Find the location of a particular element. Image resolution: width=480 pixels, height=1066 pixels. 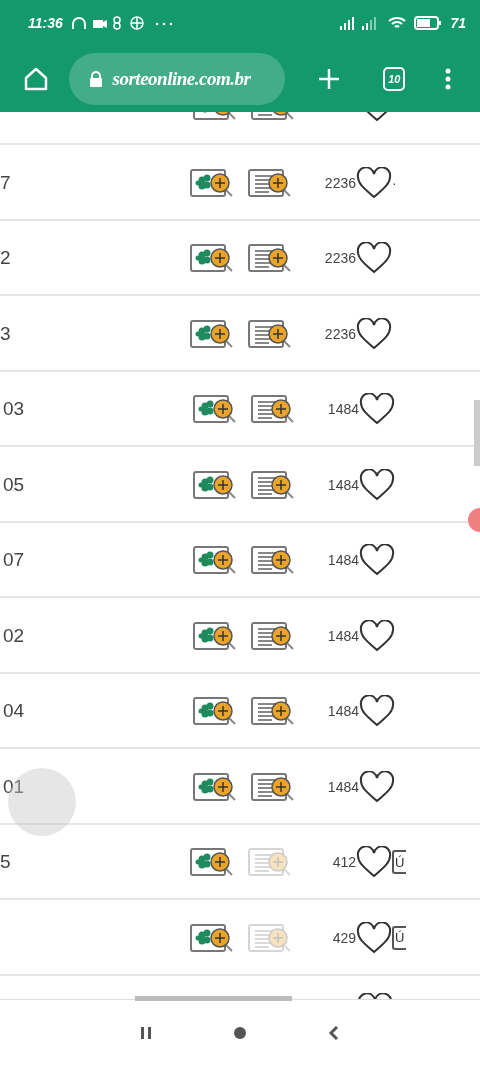

tab-count-button: 10 is located at coordinates (394, 78).